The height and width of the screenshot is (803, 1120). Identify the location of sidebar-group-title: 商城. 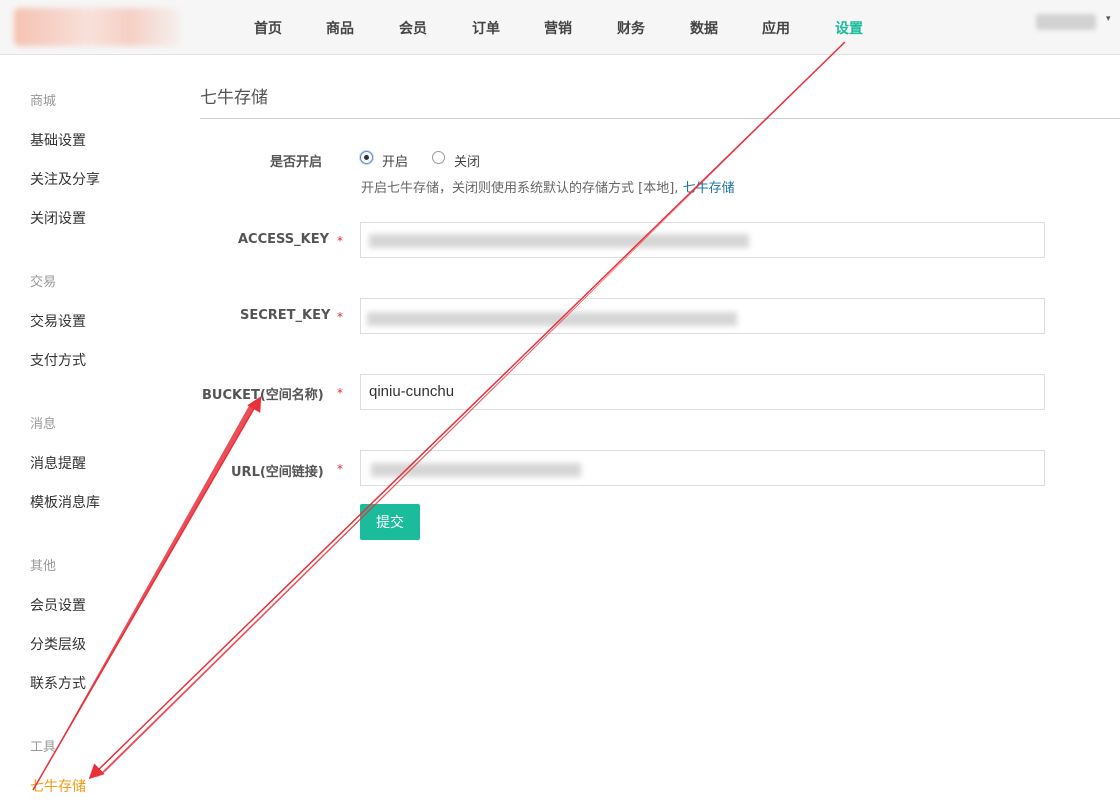
(43, 101).